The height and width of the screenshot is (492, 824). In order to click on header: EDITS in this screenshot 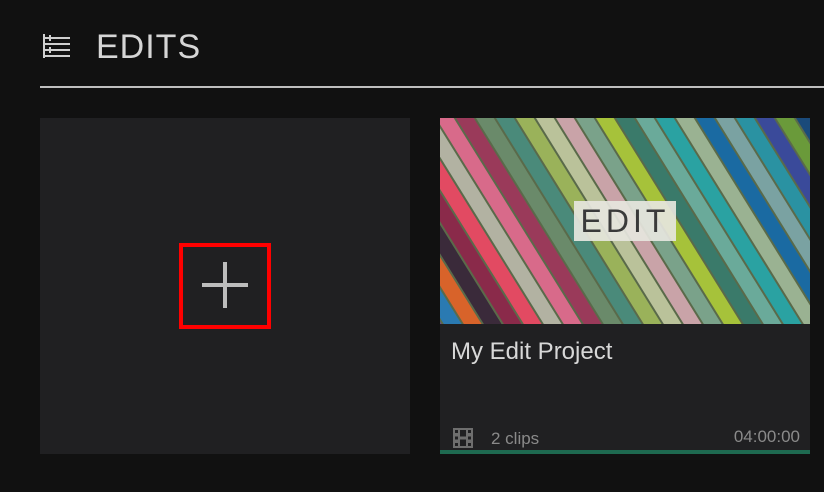, I will do `click(432, 48)`.